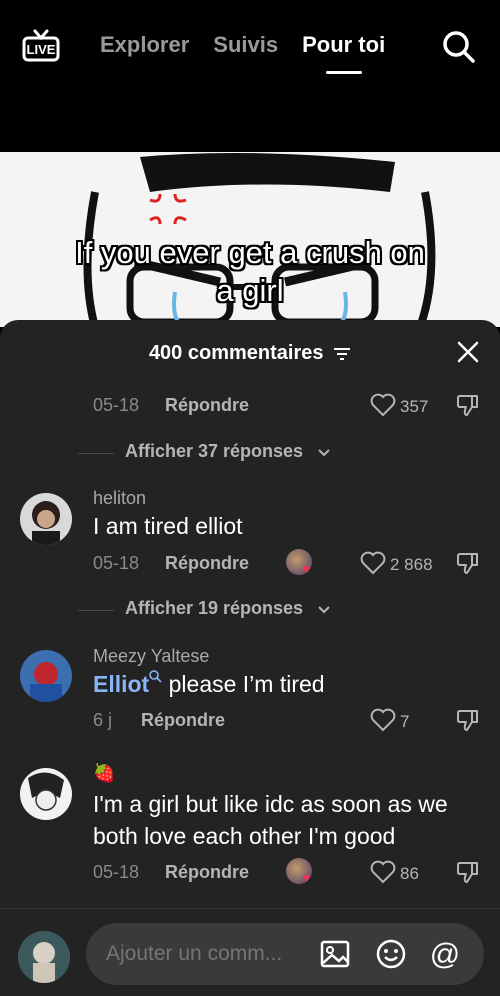  What do you see at coordinates (104, 773) in the screenshot?
I see `comment-username: 🍓` at bounding box center [104, 773].